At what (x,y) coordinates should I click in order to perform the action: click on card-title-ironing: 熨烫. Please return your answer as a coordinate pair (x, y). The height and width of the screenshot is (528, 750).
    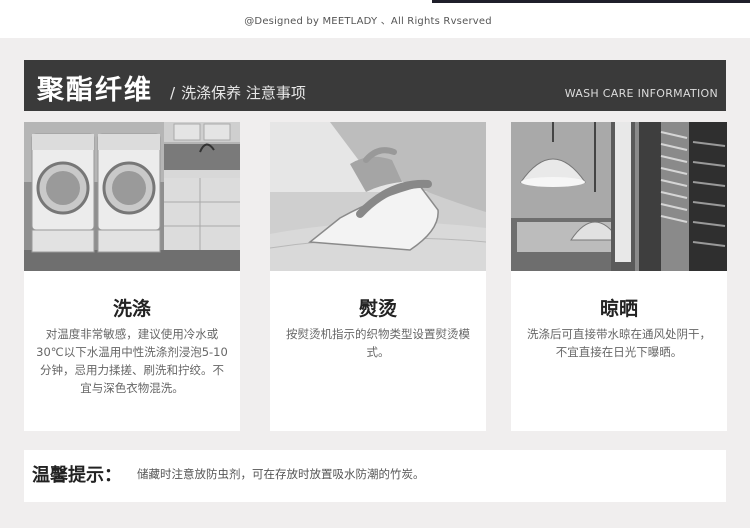
    Looking at the image, I should click on (377, 309).